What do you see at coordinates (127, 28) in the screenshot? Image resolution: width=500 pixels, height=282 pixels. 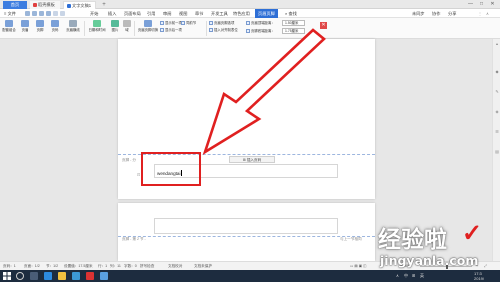 I see `field-button: 域` at bounding box center [127, 28].